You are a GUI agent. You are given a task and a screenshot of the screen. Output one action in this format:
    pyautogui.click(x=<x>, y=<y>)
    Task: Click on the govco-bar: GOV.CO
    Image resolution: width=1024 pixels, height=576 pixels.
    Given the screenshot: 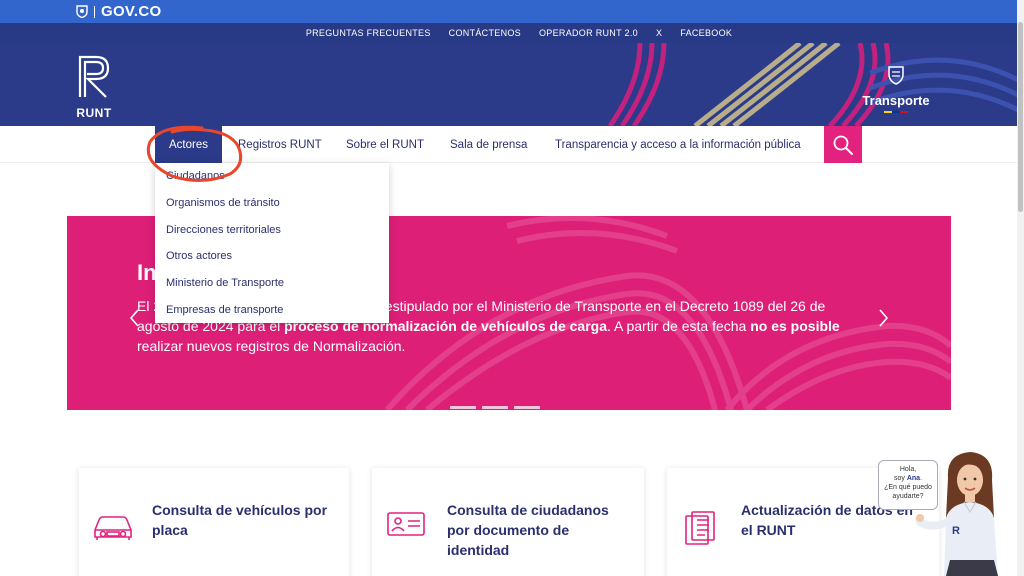 What is the action you would take?
    pyautogui.click(x=512, y=11)
    